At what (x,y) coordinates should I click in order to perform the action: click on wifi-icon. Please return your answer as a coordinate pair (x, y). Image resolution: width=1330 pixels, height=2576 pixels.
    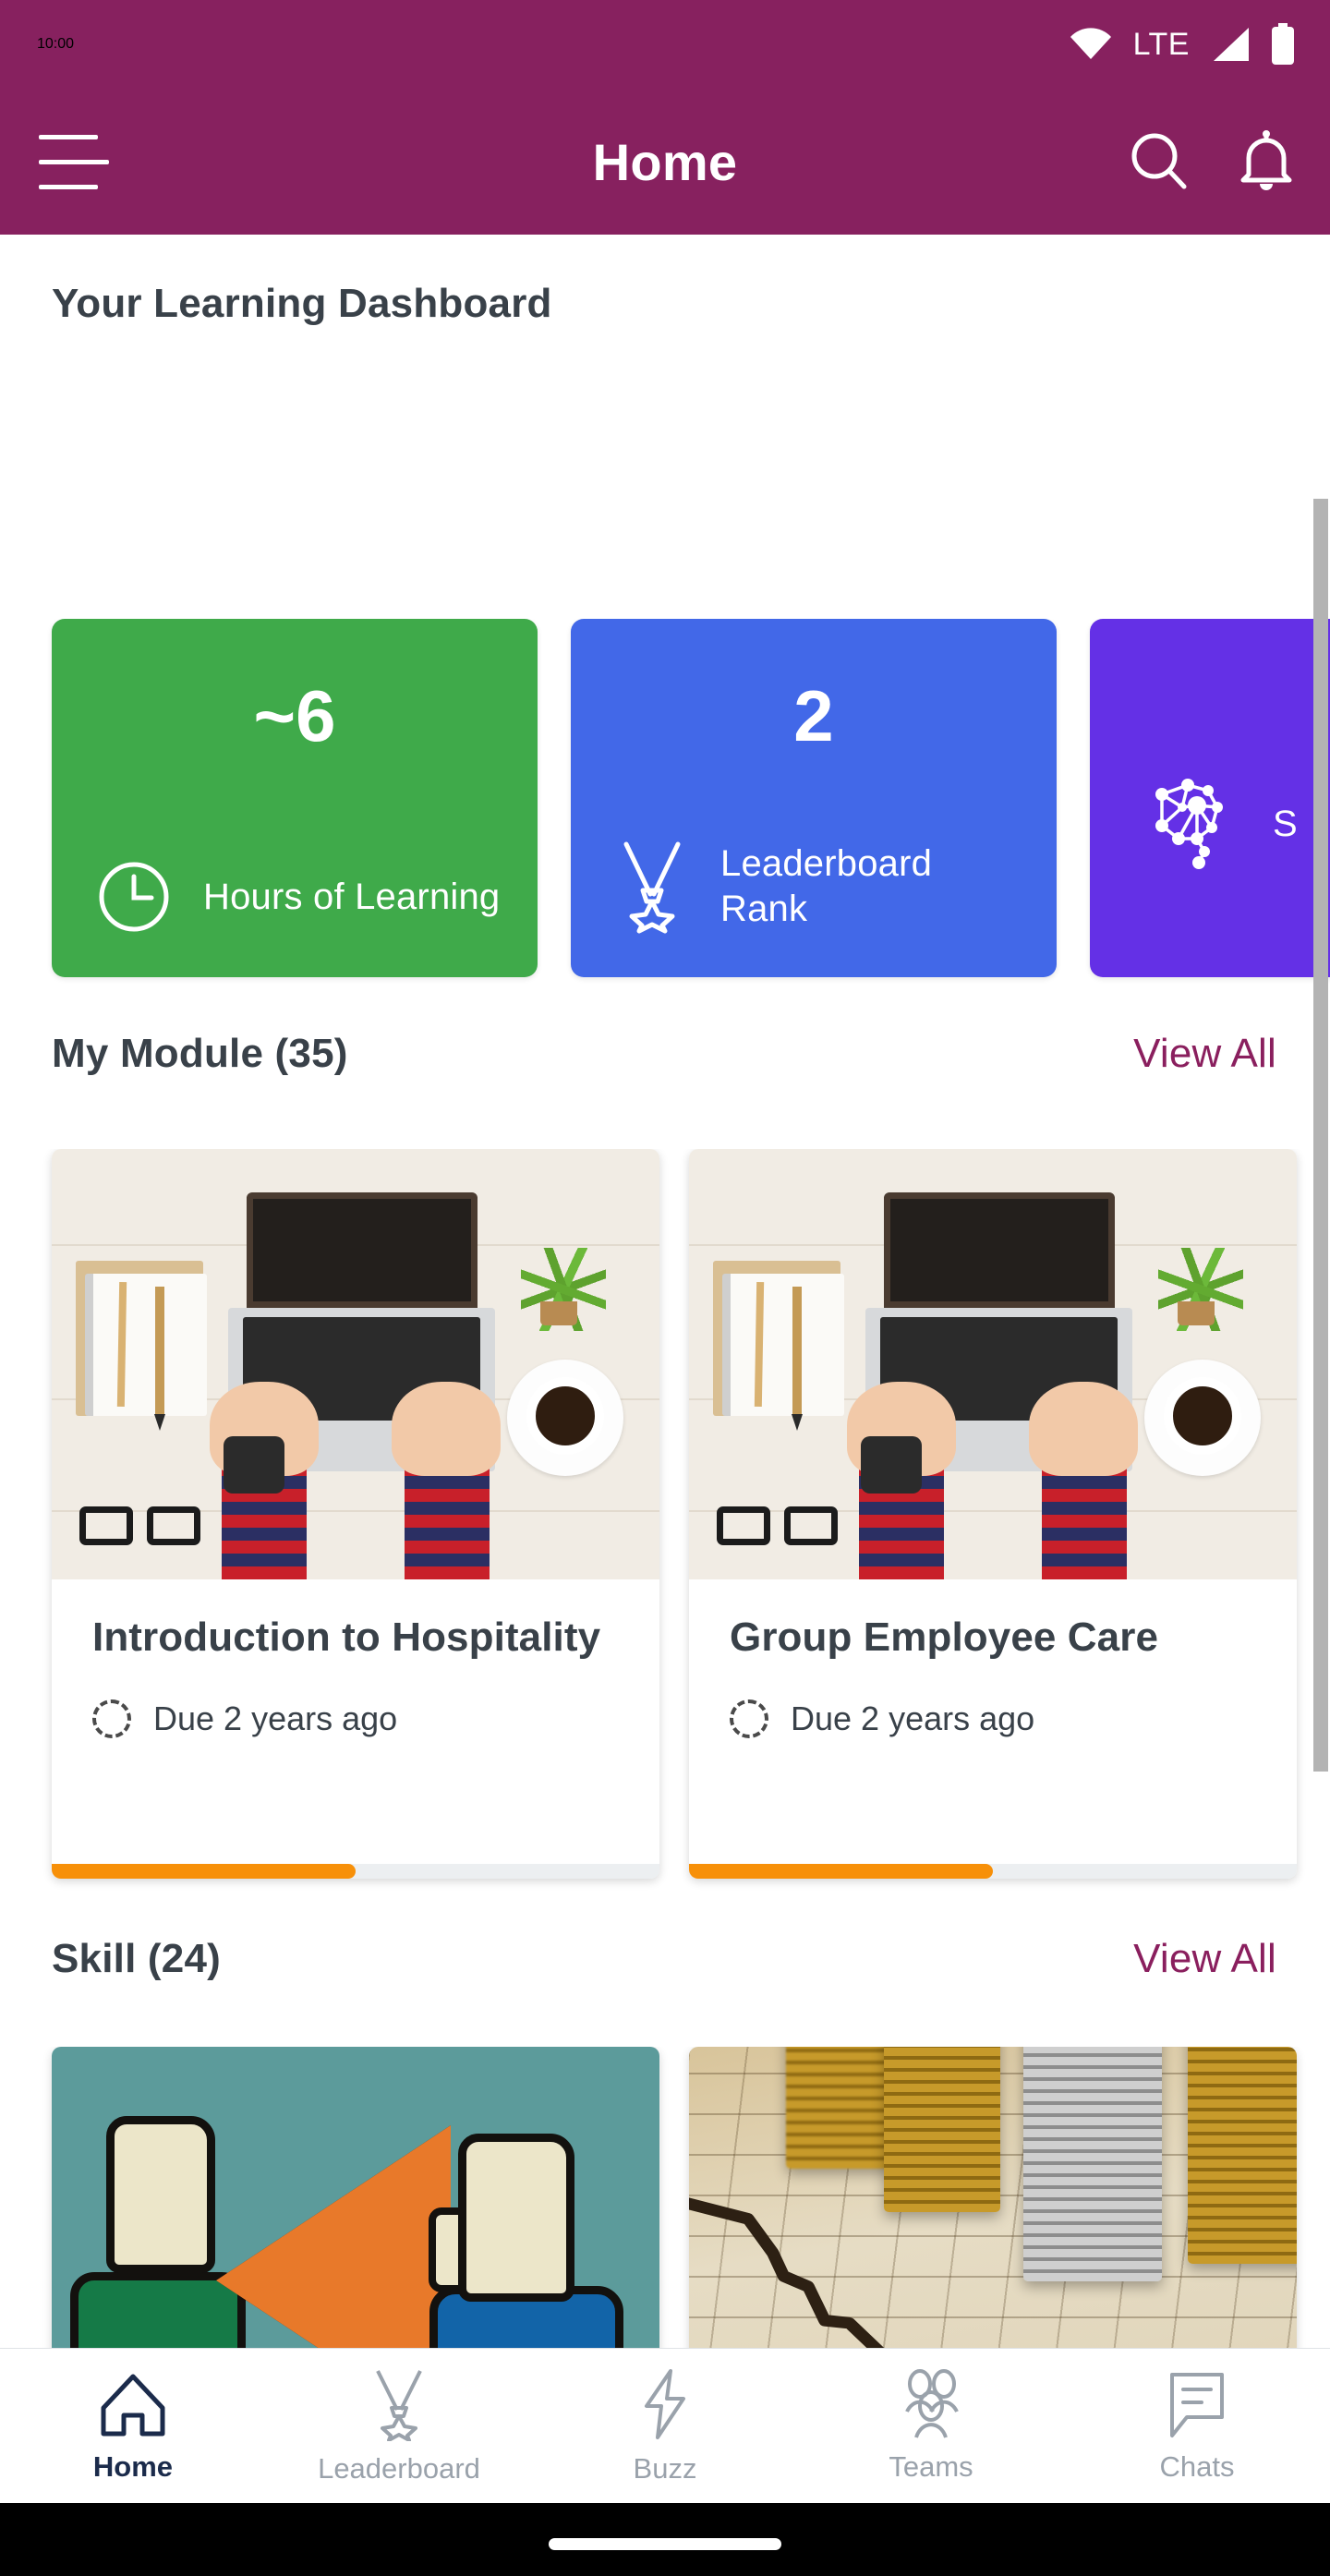
    Looking at the image, I should click on (1090, 43).